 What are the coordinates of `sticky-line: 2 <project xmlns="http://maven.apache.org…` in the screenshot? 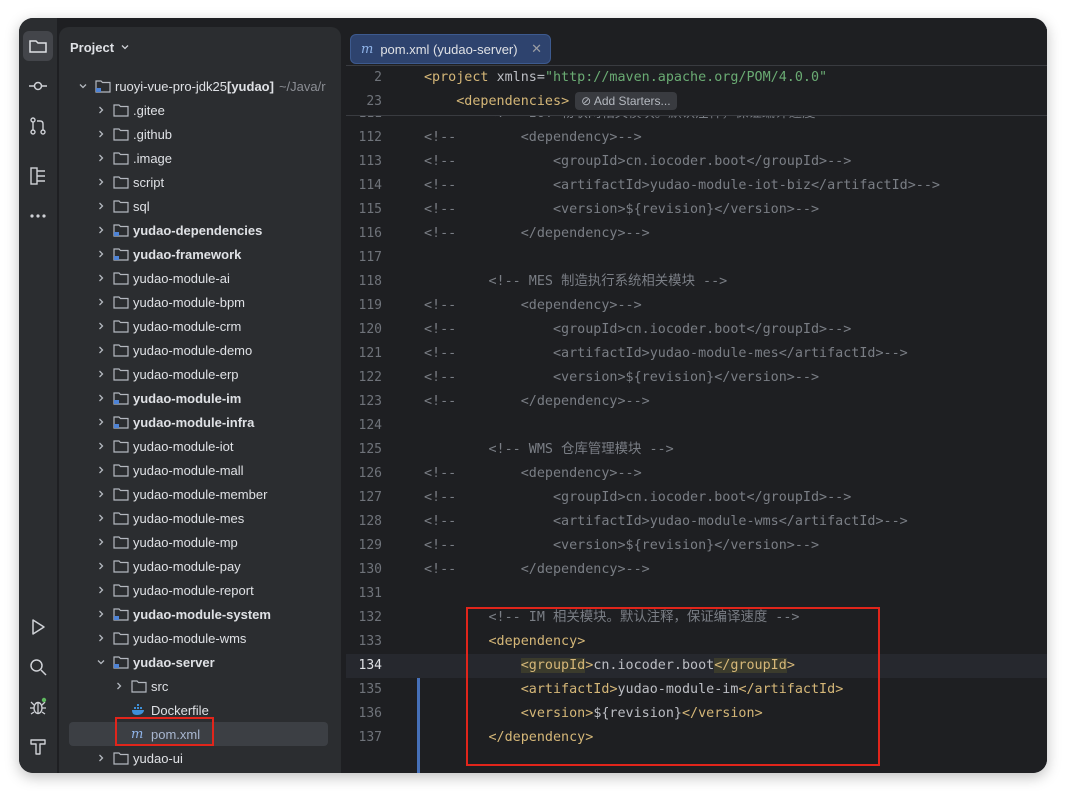 It's located at (696, 78).